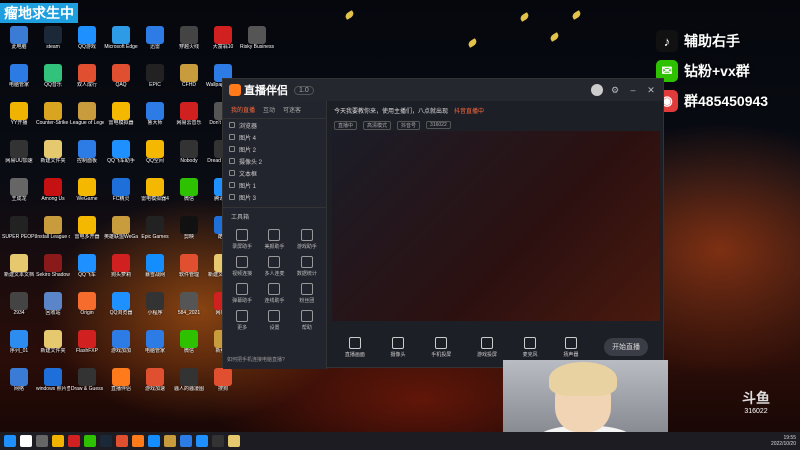  What do you see at coordinates (87, 76) in the screenshot?
I see `desktop-icon: 双人成行` at bounding box center [87, 76].